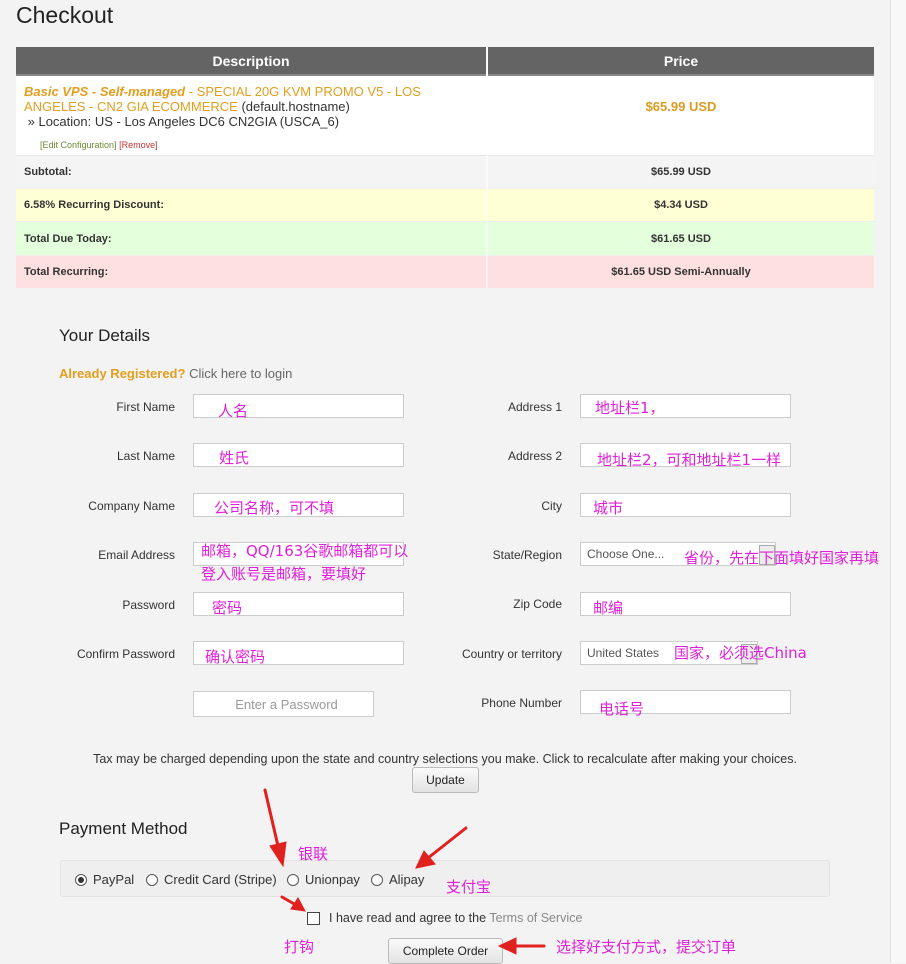 This screenshot has height=964, width=906. Describe the element at coordinates (271, 818) in the screenshot. I see `unionpay-arrow-icon` at that location.